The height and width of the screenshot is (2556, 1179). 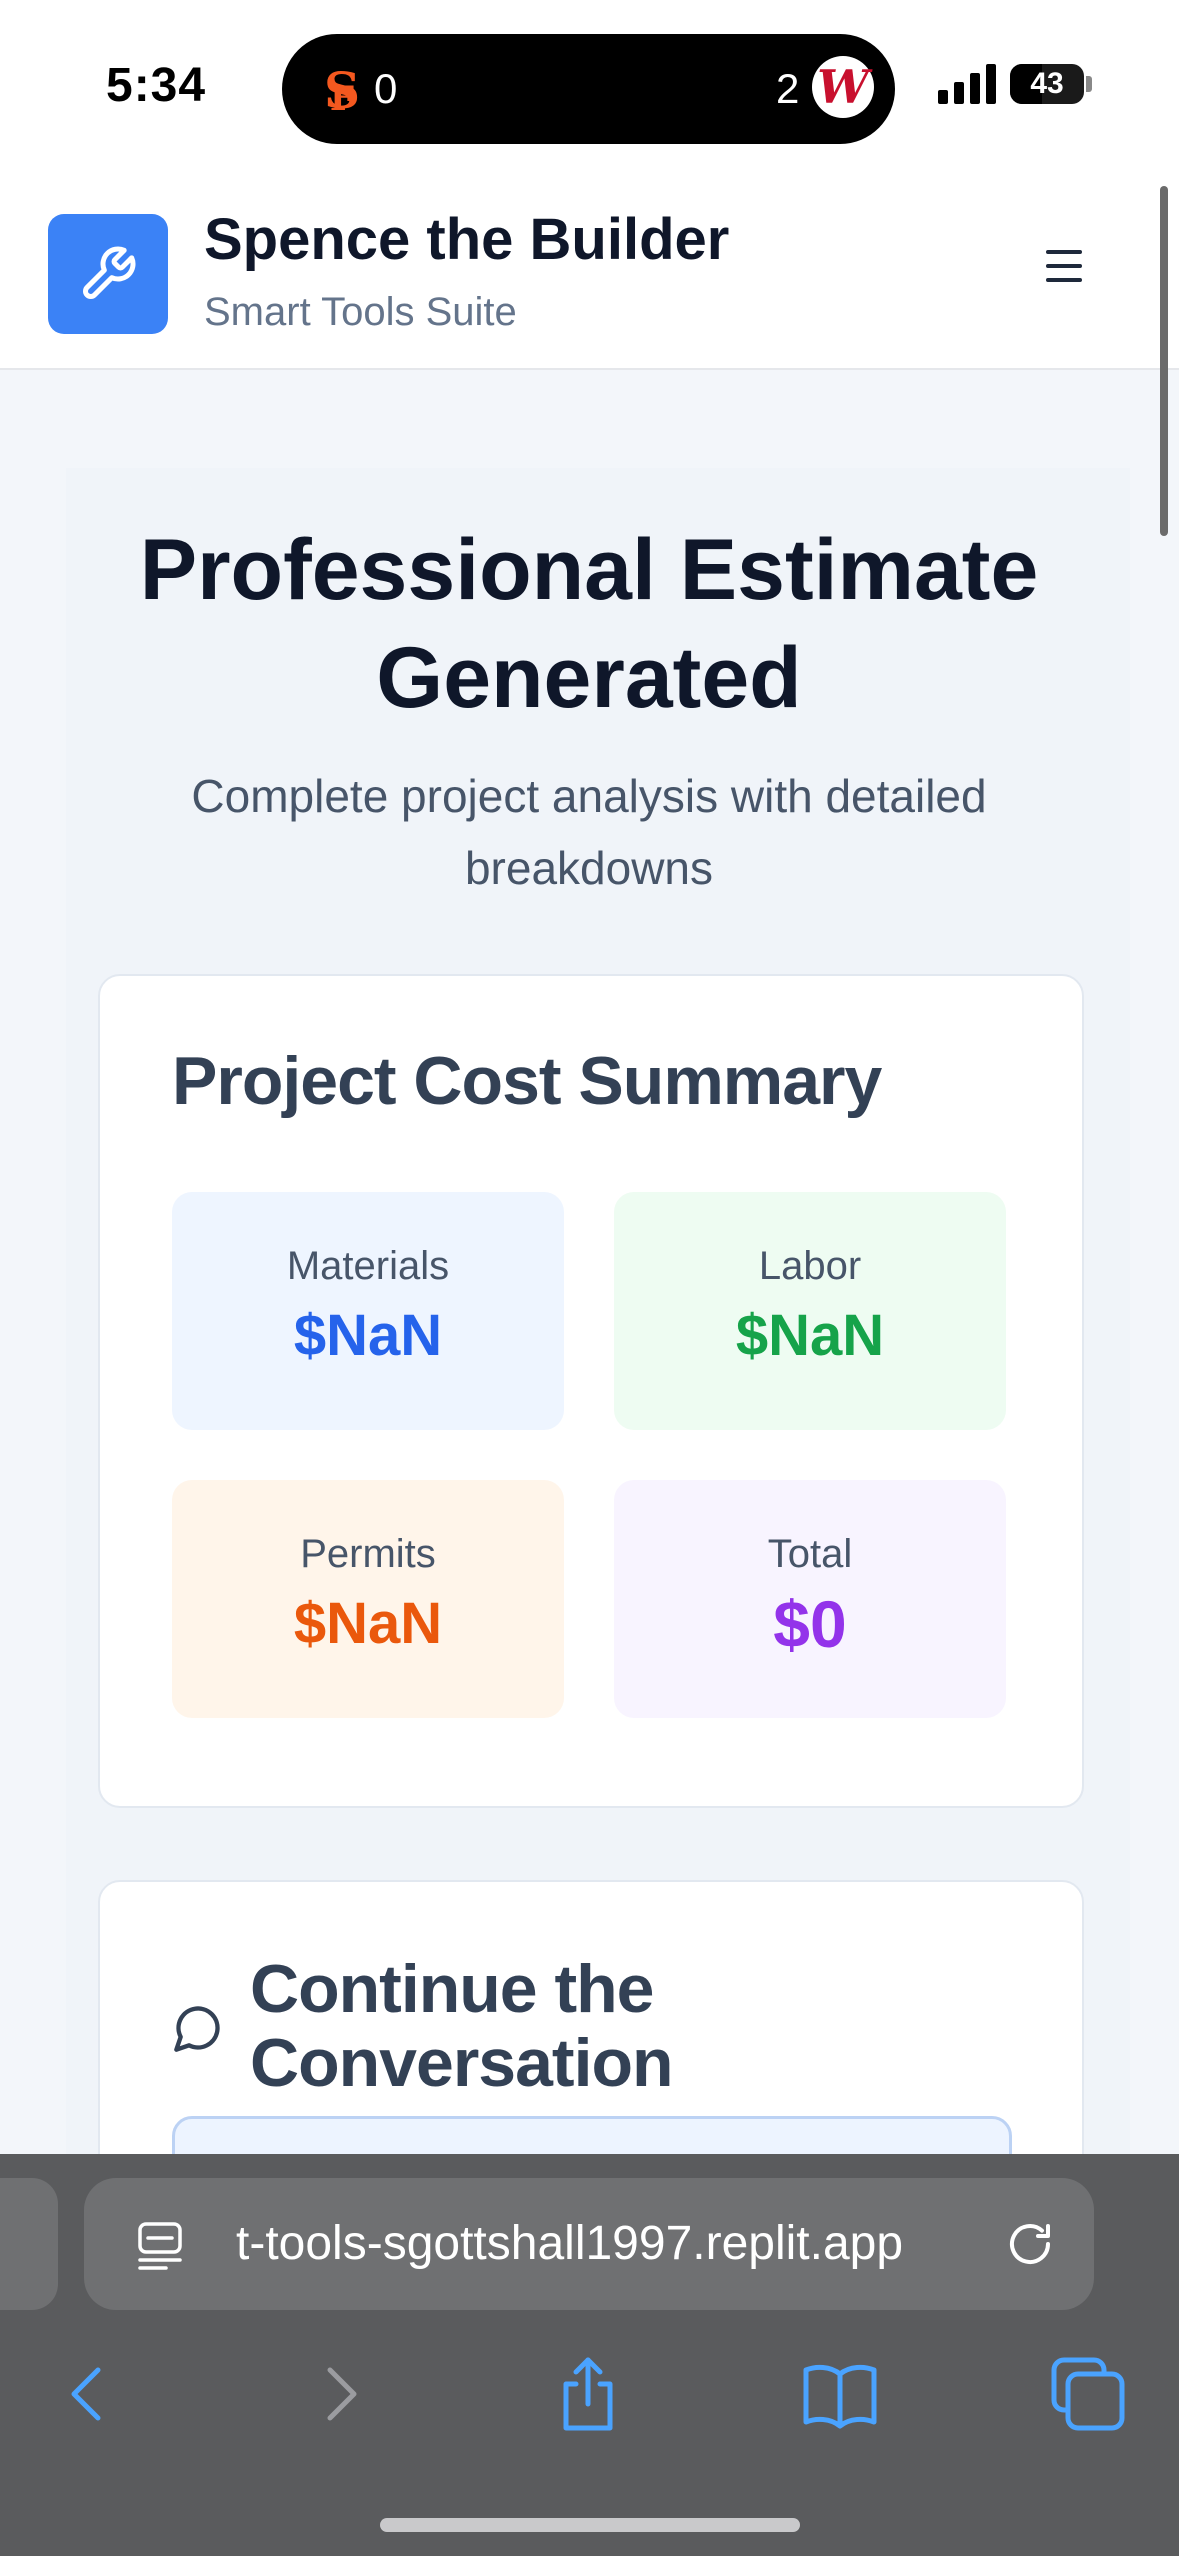 I want to click on reload-icon, so click(x=1030, y=2244).